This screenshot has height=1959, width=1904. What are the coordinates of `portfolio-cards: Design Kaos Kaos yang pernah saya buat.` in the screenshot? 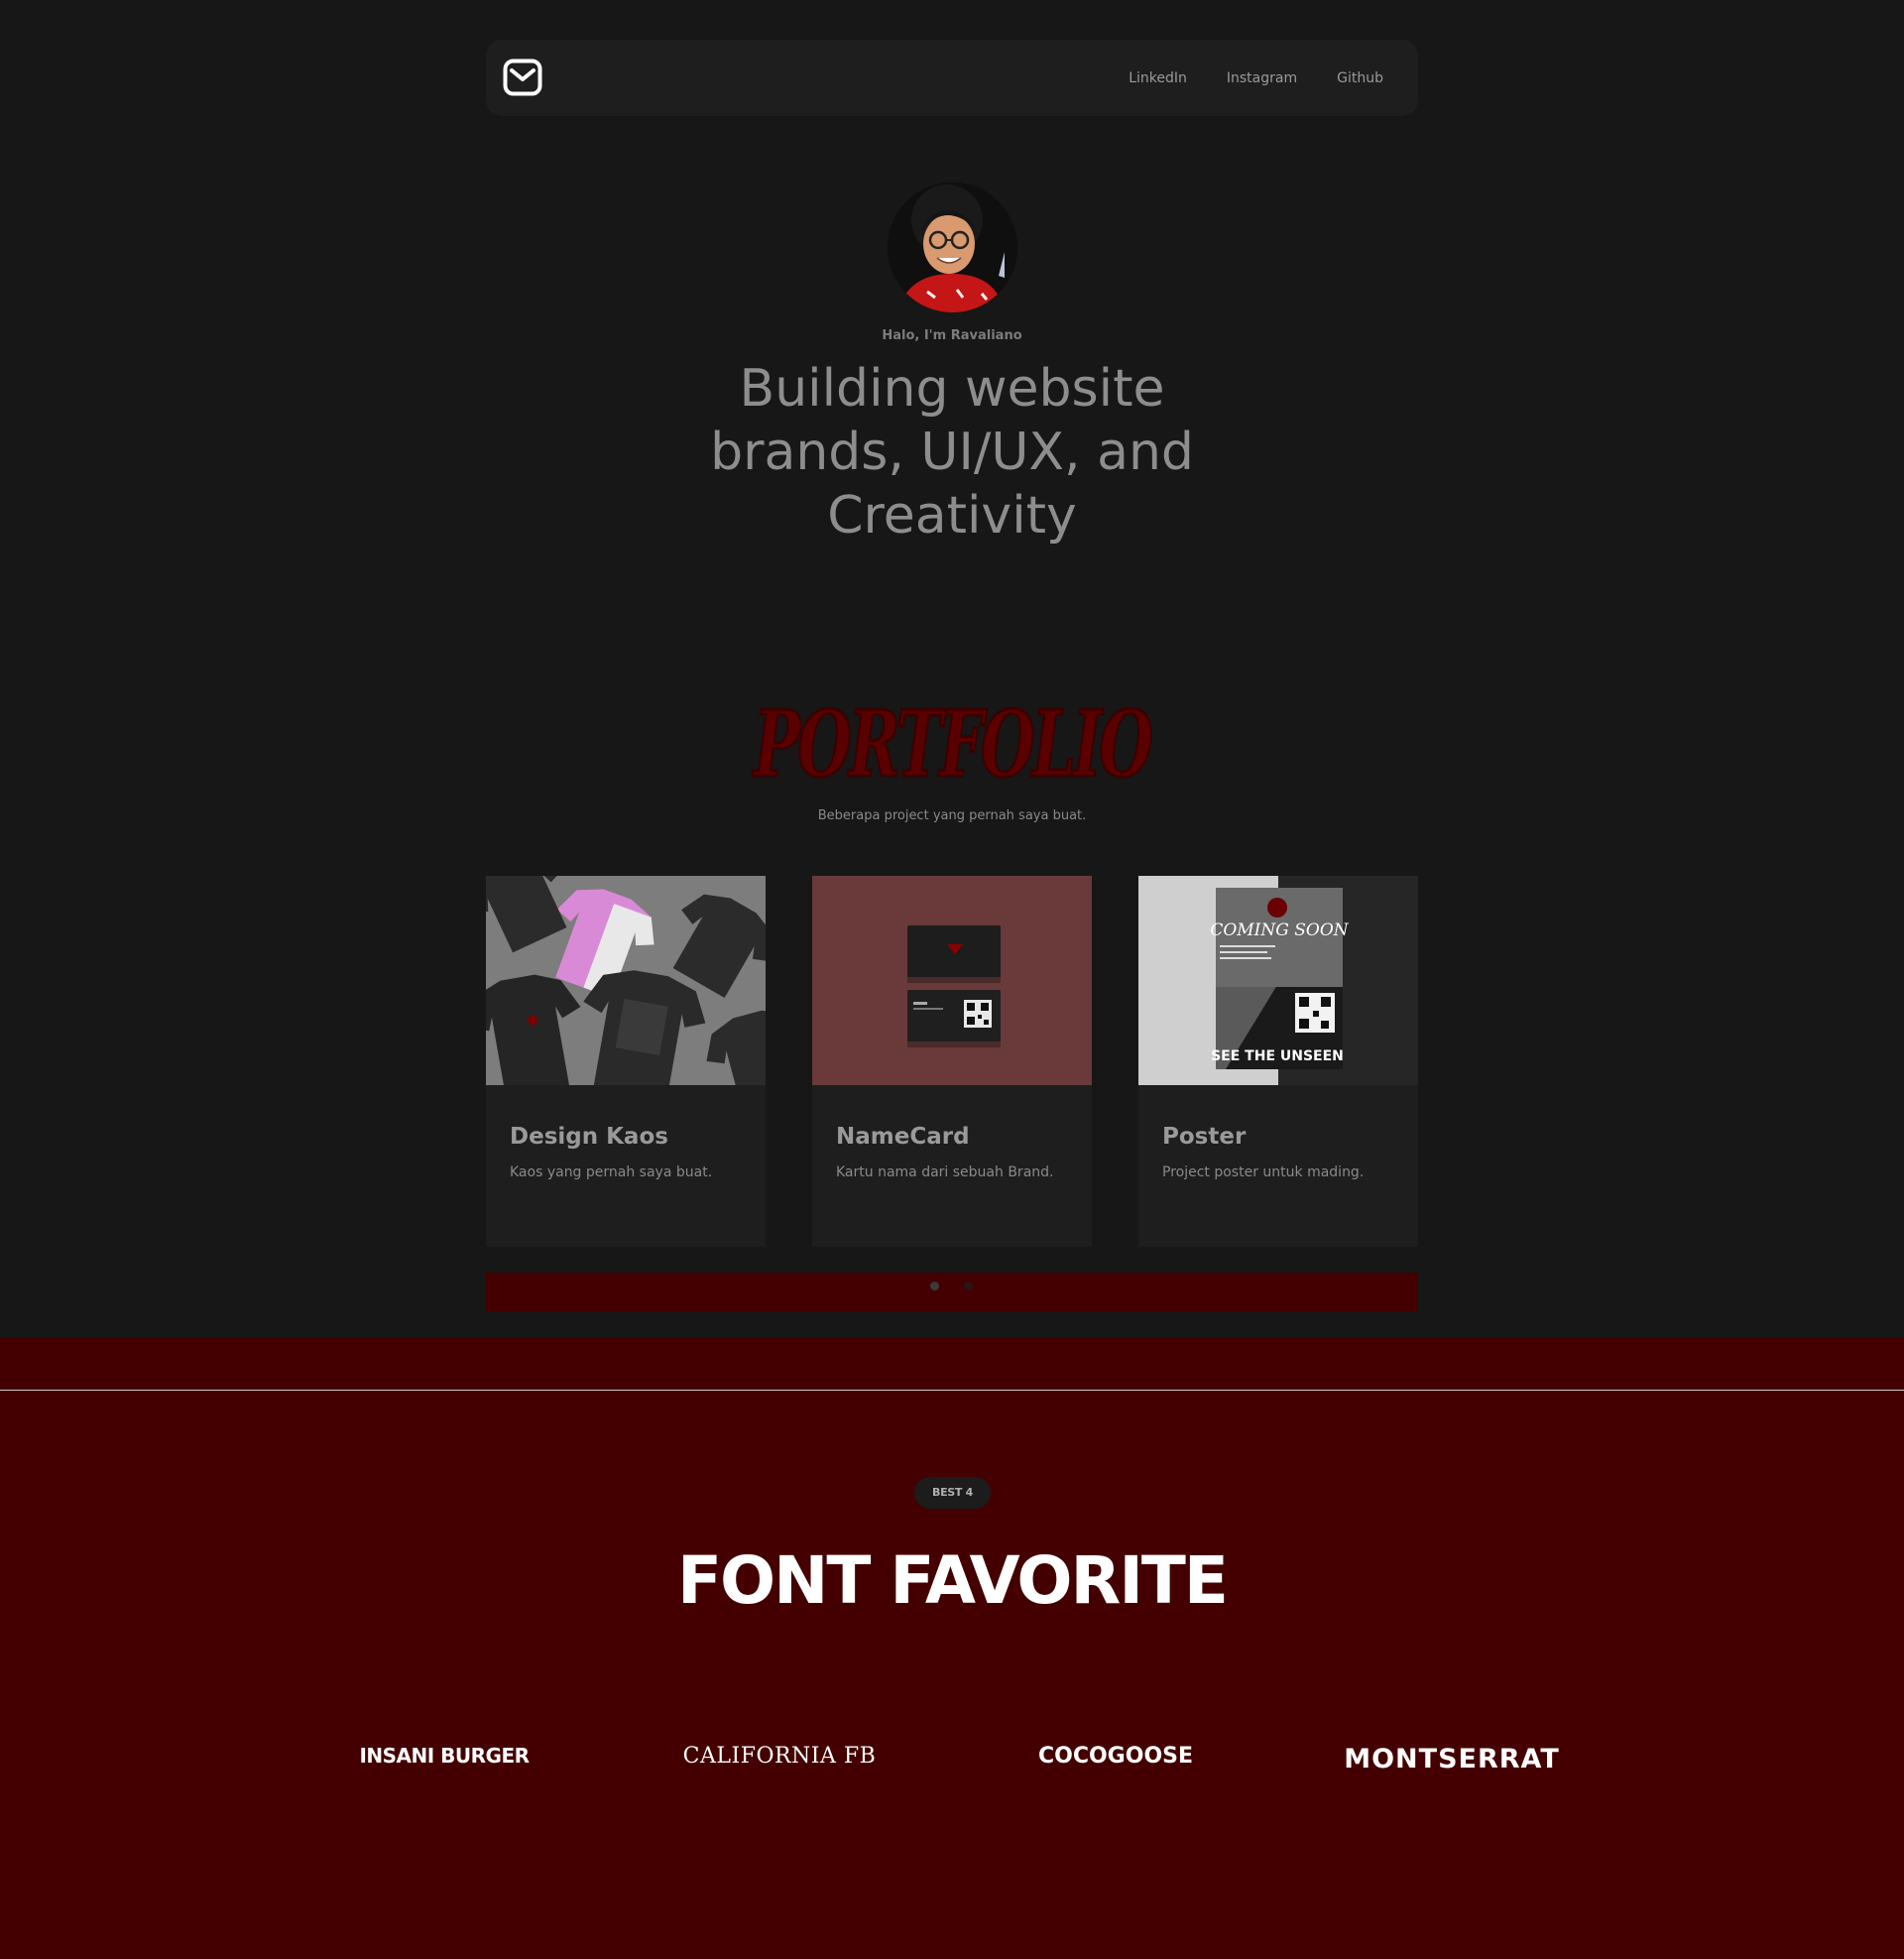 It's located at (952, 1061).